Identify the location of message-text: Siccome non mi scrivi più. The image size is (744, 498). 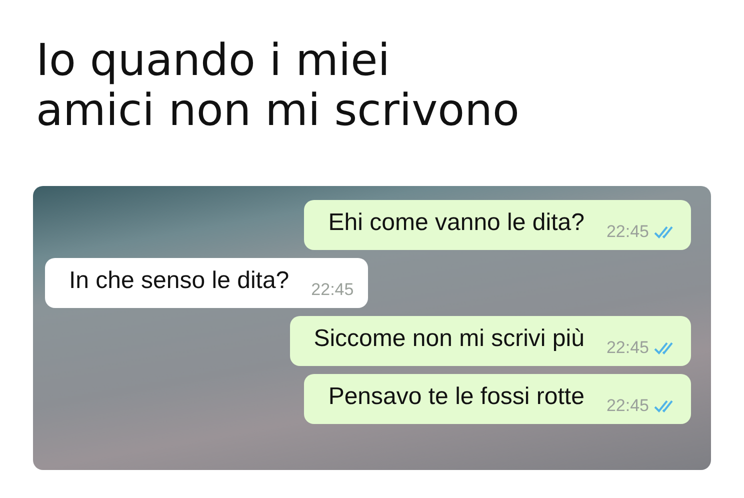
(449, 339).